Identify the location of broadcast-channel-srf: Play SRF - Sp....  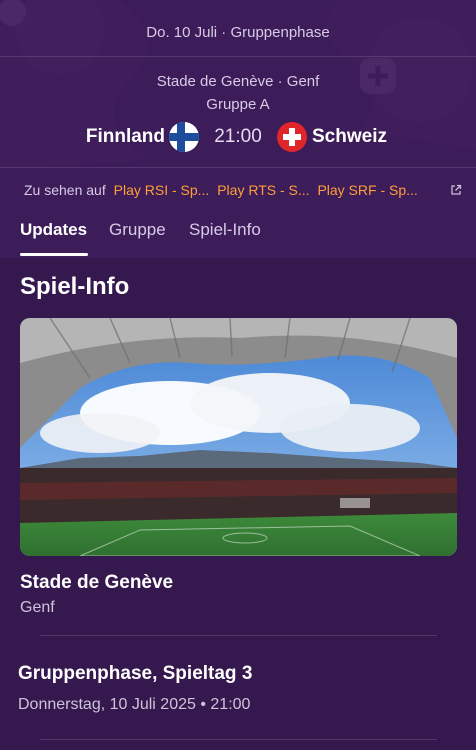
(367, 190).